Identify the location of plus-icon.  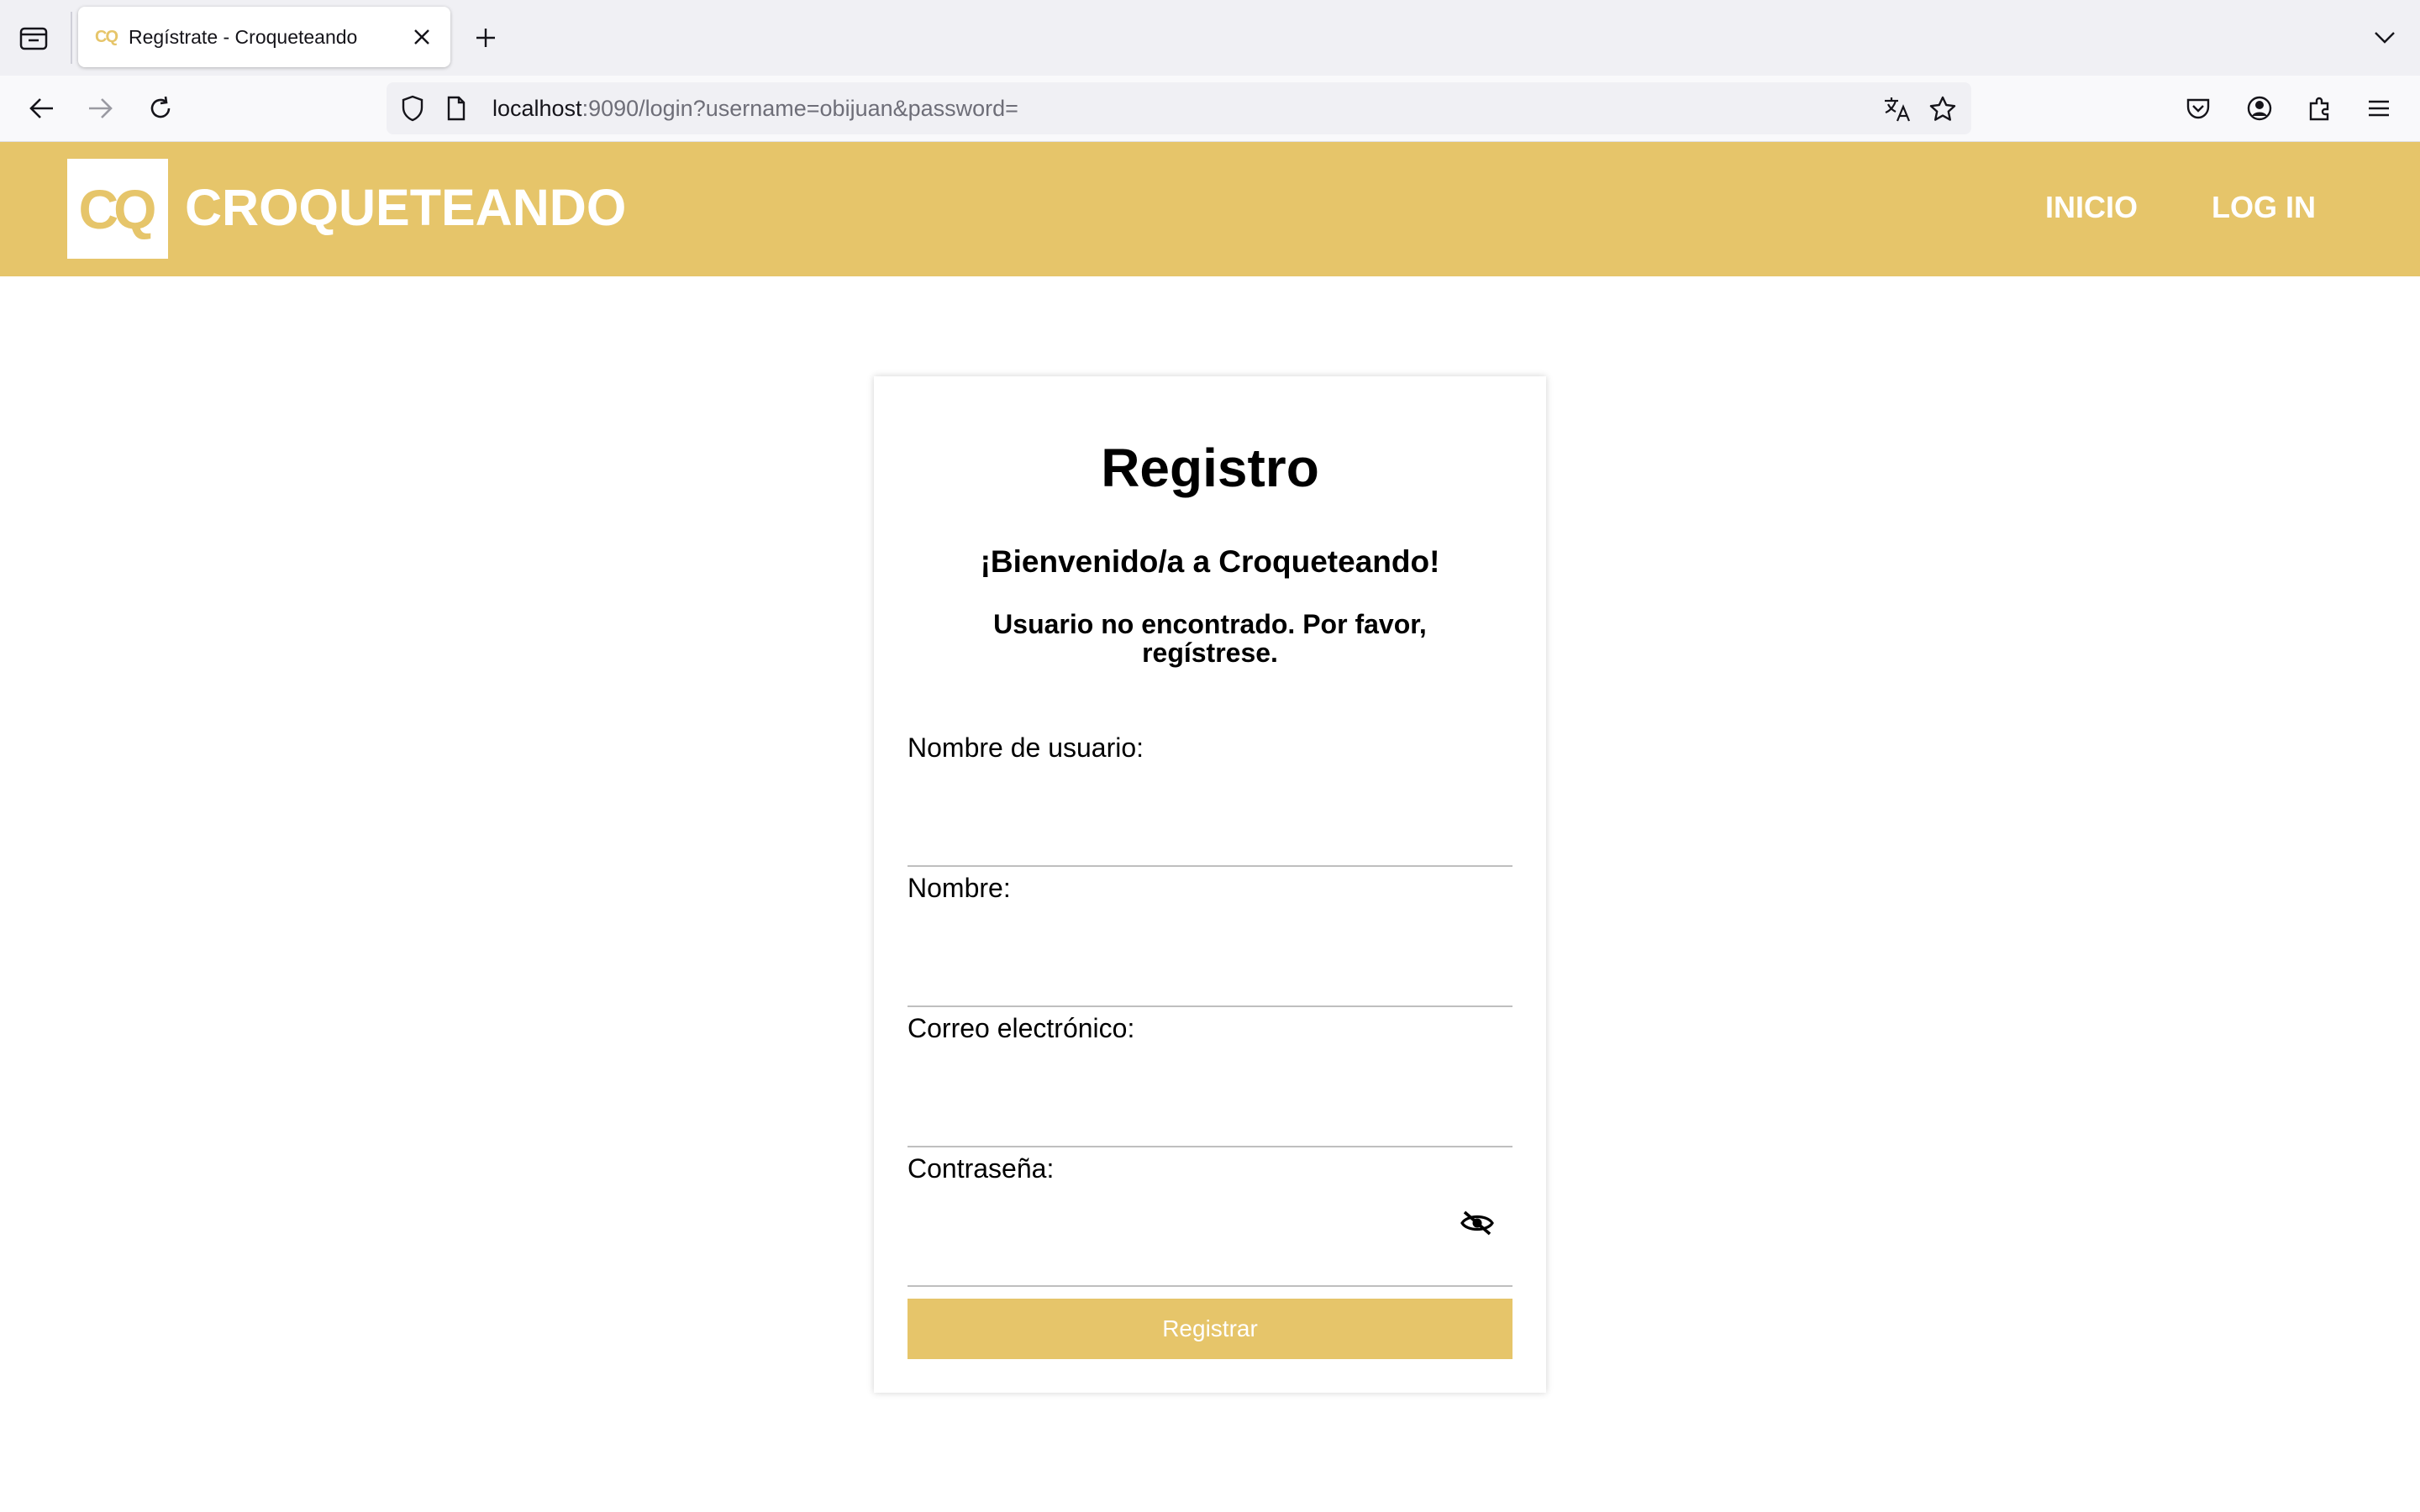
(485, 38).